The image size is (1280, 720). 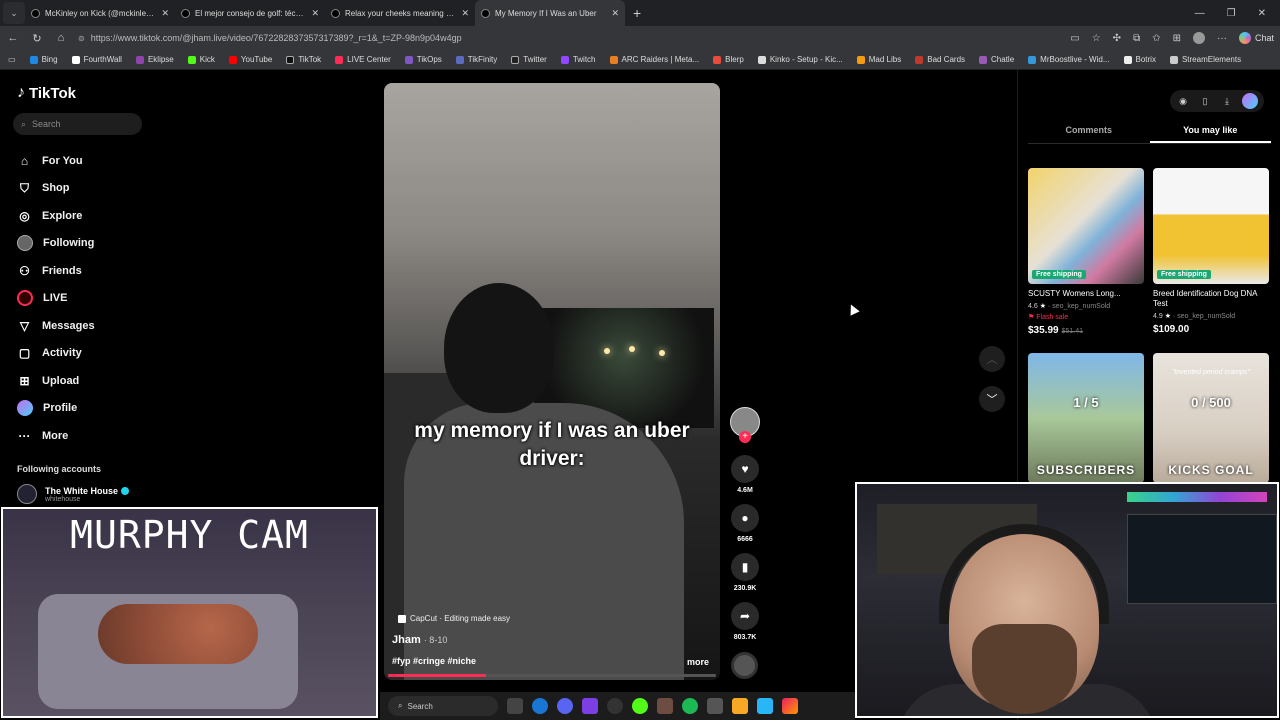 I want to click on file-explorer-icon, so click(x=740, y=706).